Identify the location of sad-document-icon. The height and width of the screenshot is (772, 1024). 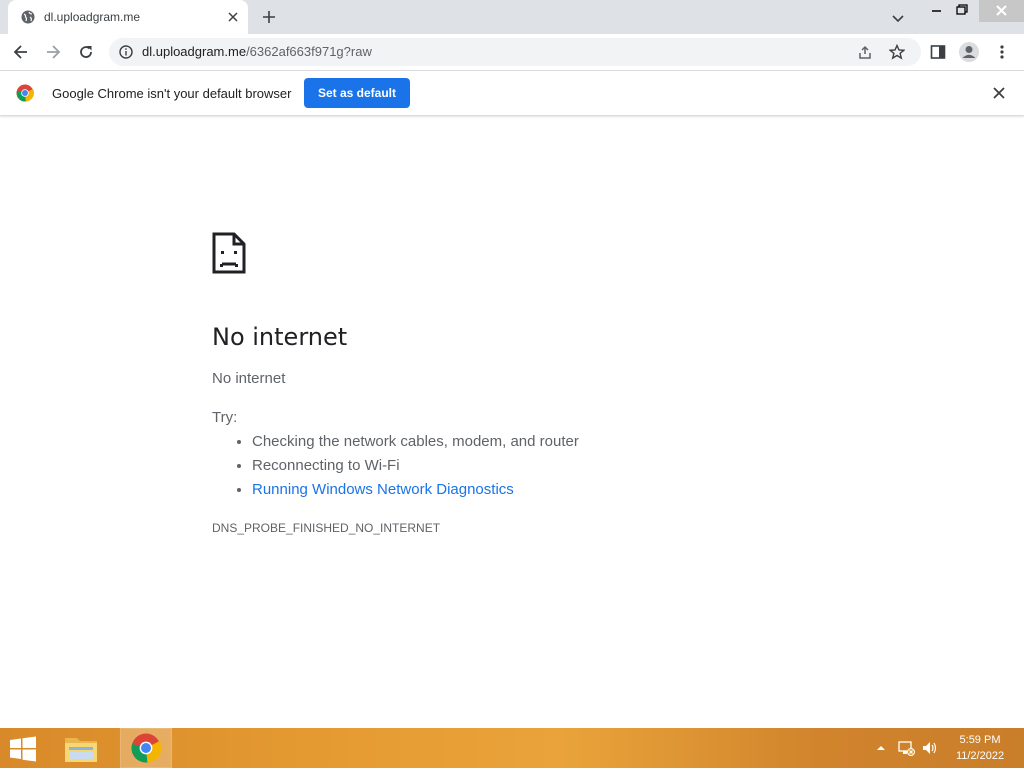
(229, 253).